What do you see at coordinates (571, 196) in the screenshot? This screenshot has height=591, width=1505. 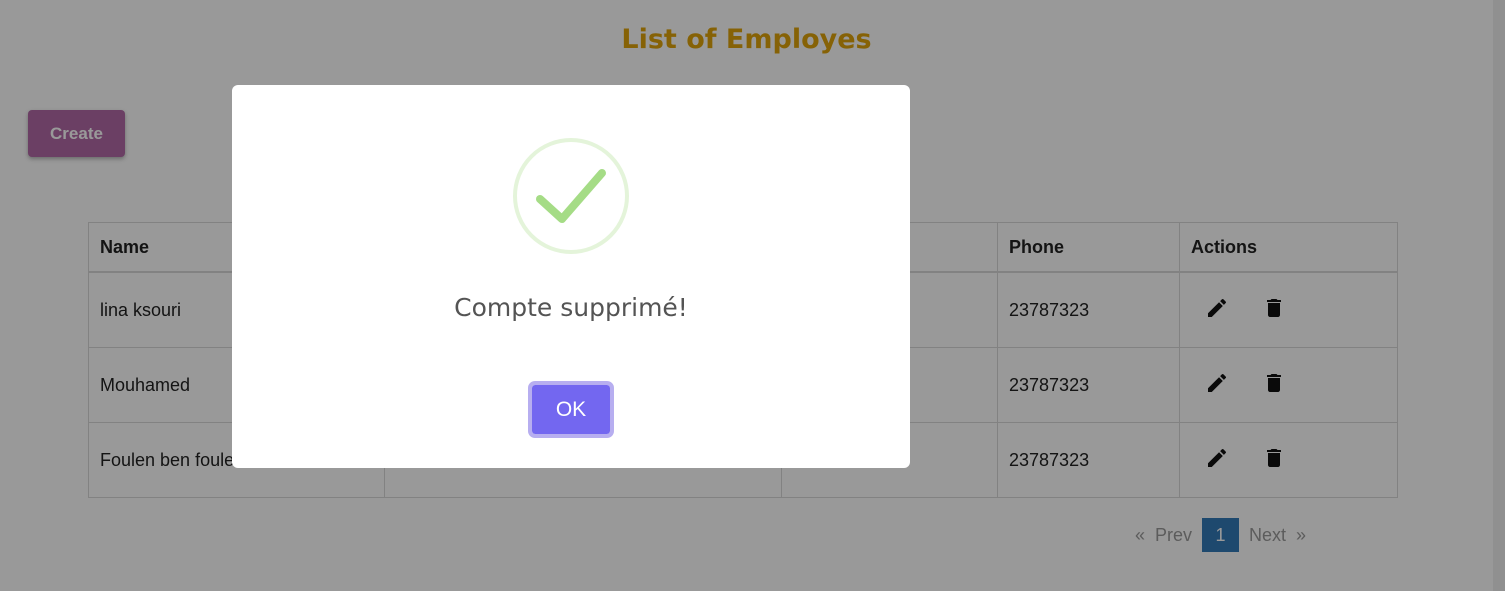 I see `success-check-icon` at bounding box center [571, 196].